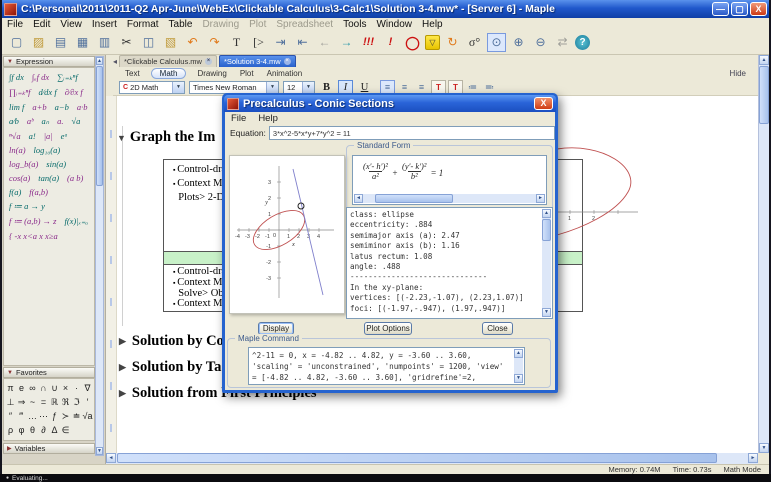  I want to click on favorites-palette-item: ≐, so click(76, 416).